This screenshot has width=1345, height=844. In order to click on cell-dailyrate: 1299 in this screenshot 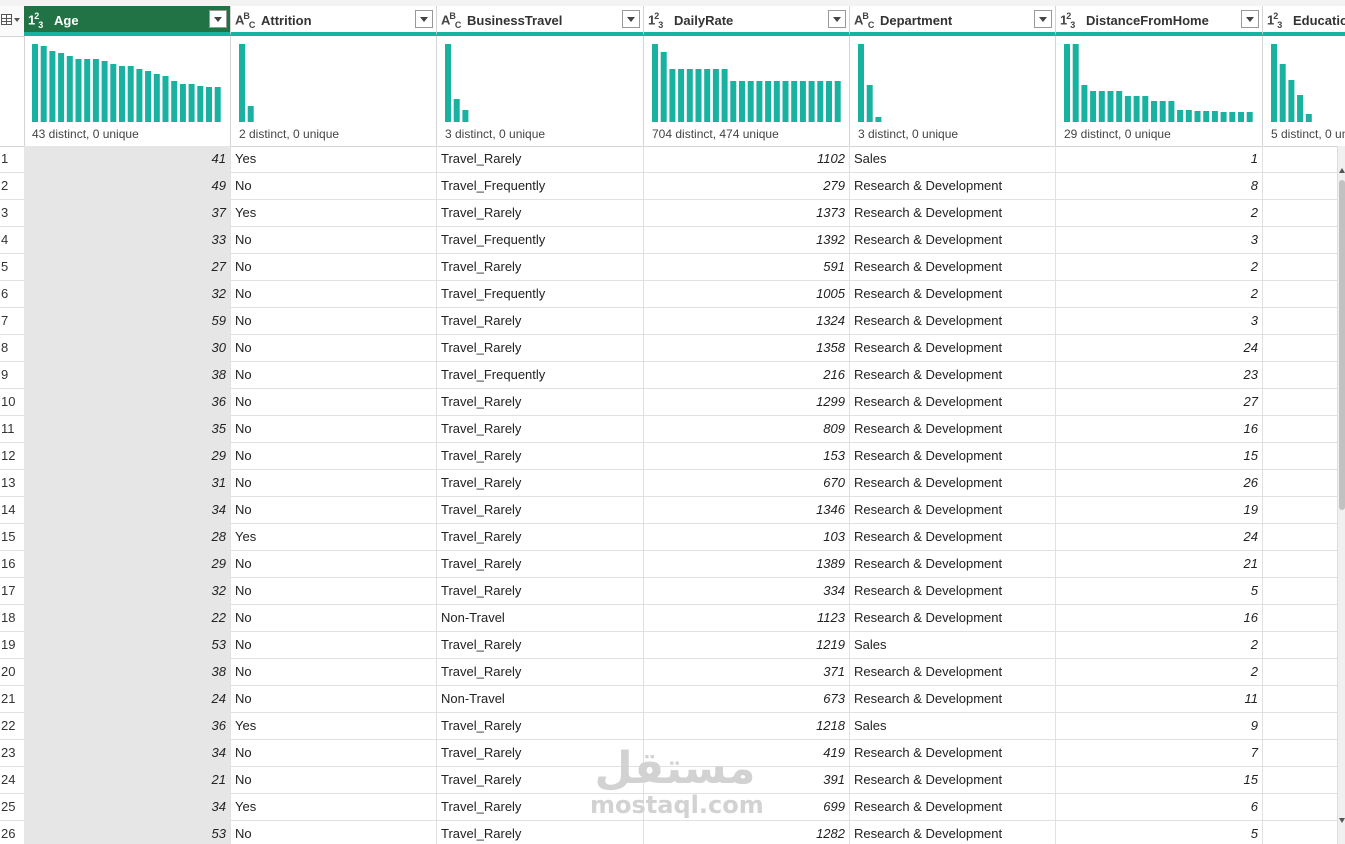, I will do `click(747, 402)`.